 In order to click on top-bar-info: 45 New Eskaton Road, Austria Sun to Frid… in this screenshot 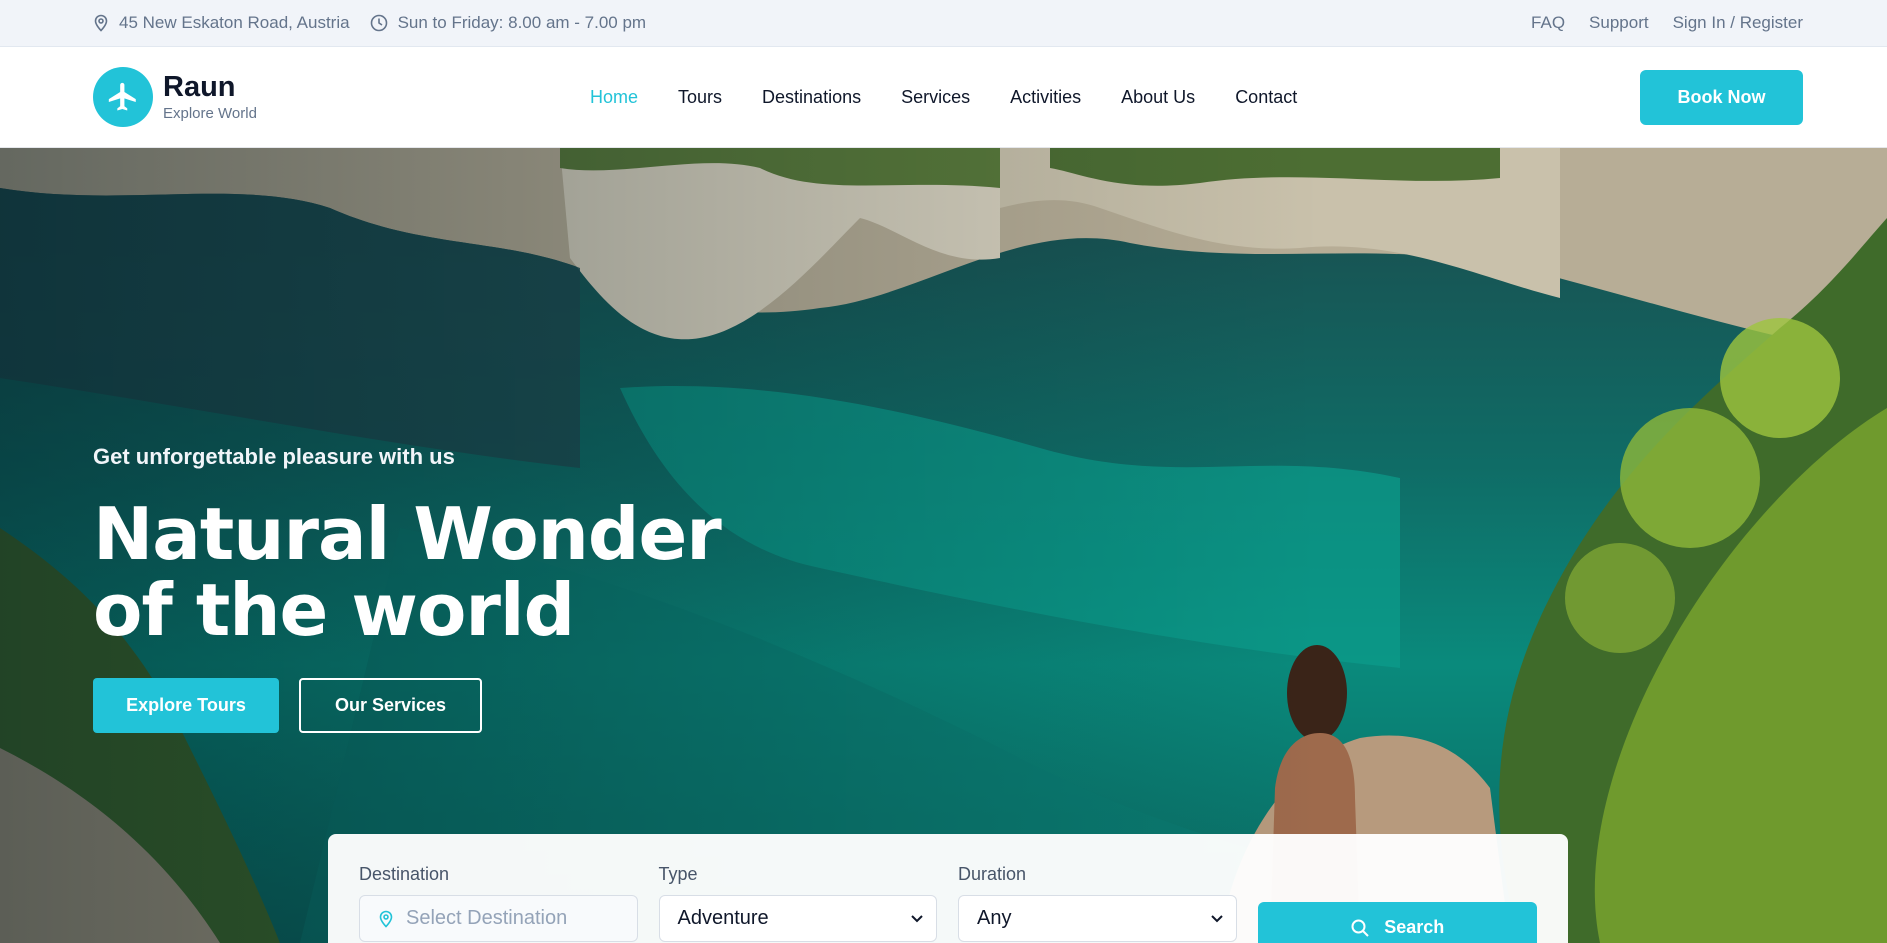, I will do `click(379, 23)`.